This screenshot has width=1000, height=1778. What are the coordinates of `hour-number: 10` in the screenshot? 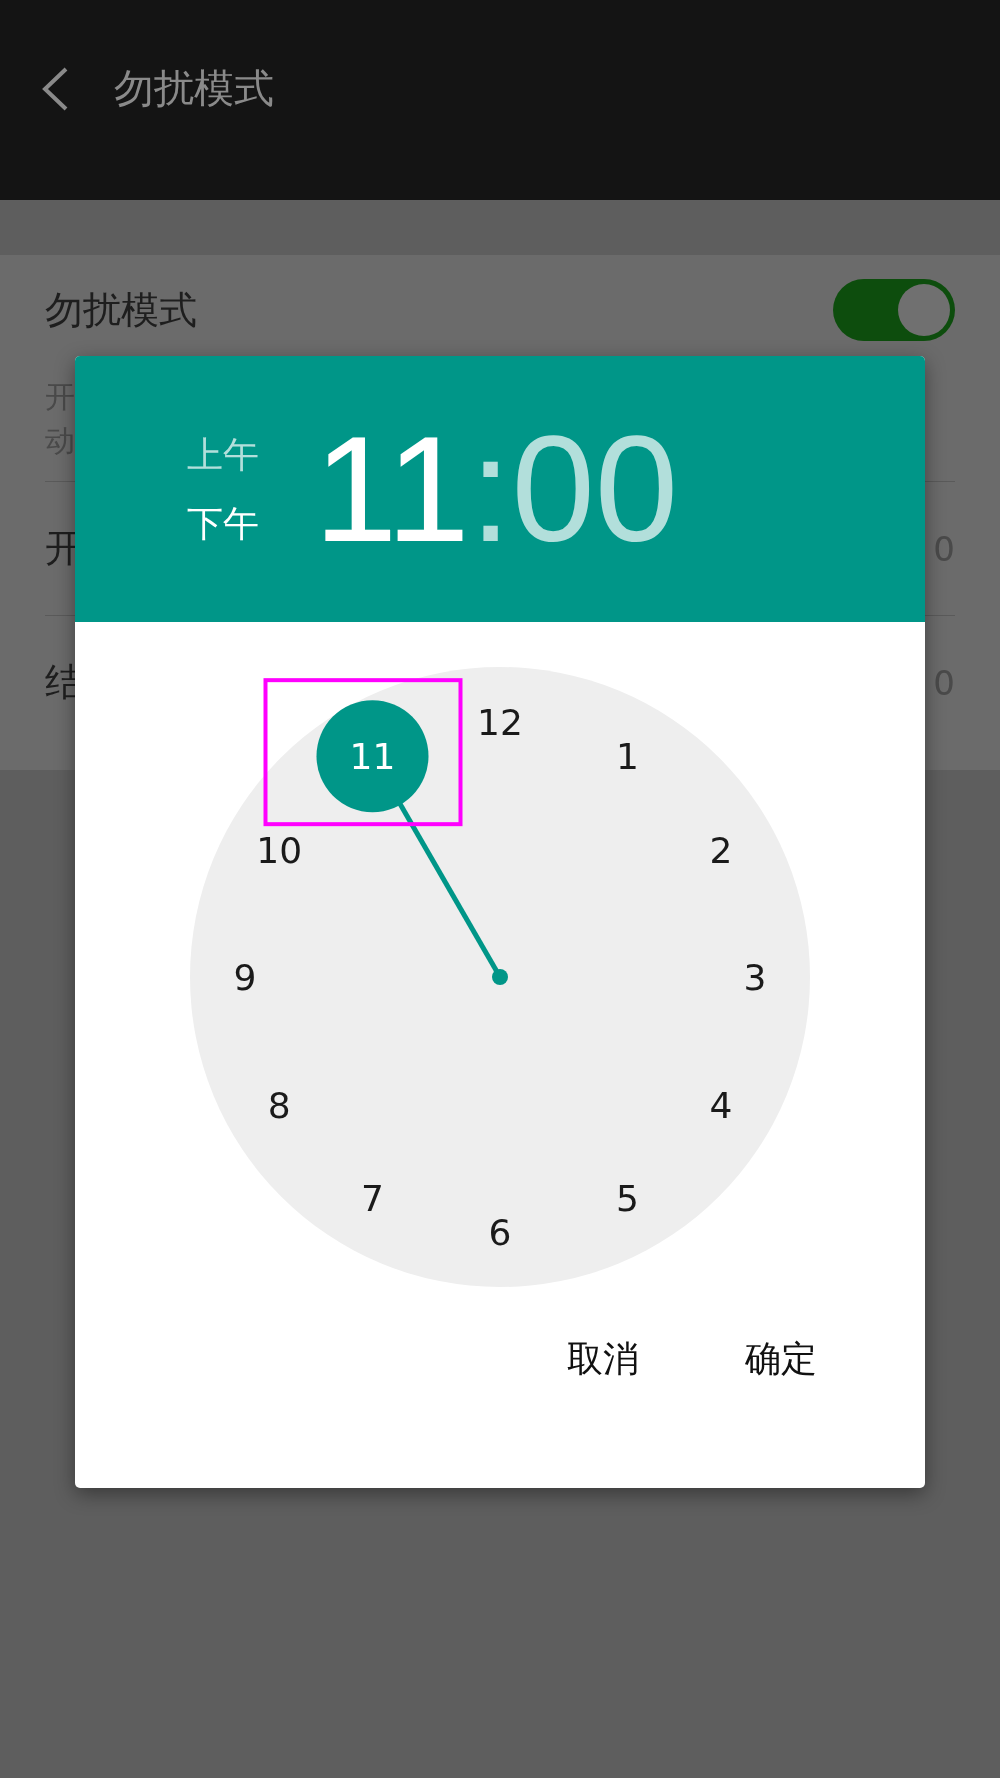 It's located at (279, 850).